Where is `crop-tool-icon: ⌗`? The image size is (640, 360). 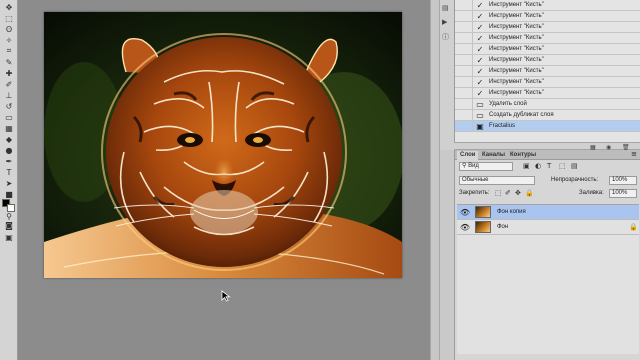 crop-tool-icon: ⌗ is located at coordinates (9, 51).